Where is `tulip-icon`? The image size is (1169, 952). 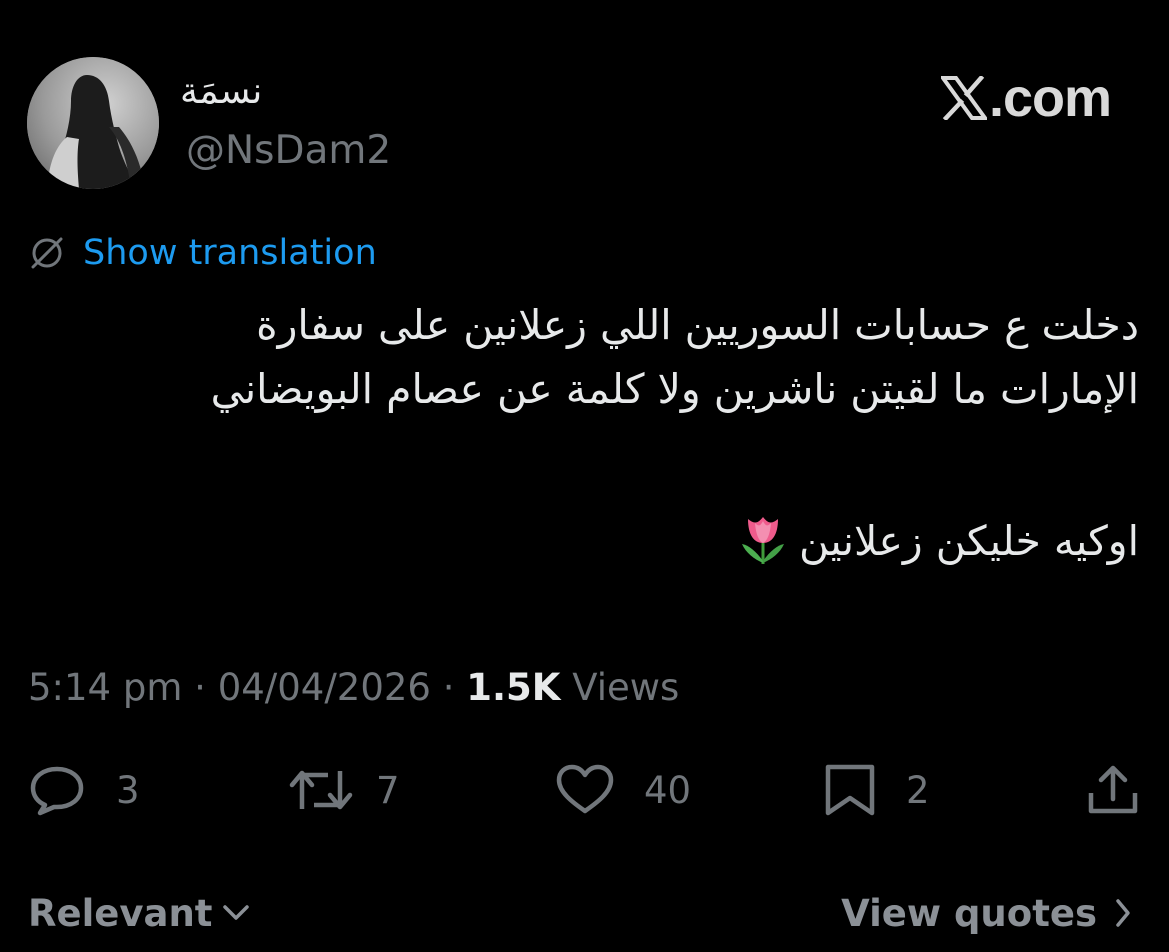 tulip-icon is located at coordinates (763, 547).